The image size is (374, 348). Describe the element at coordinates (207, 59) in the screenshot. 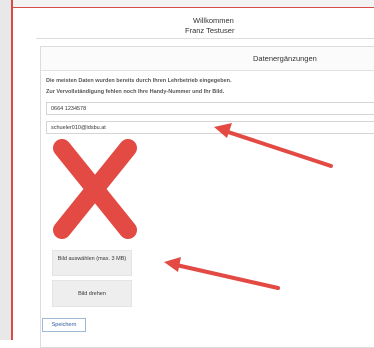

I see `card-title: Datenergänzungen` at that location.